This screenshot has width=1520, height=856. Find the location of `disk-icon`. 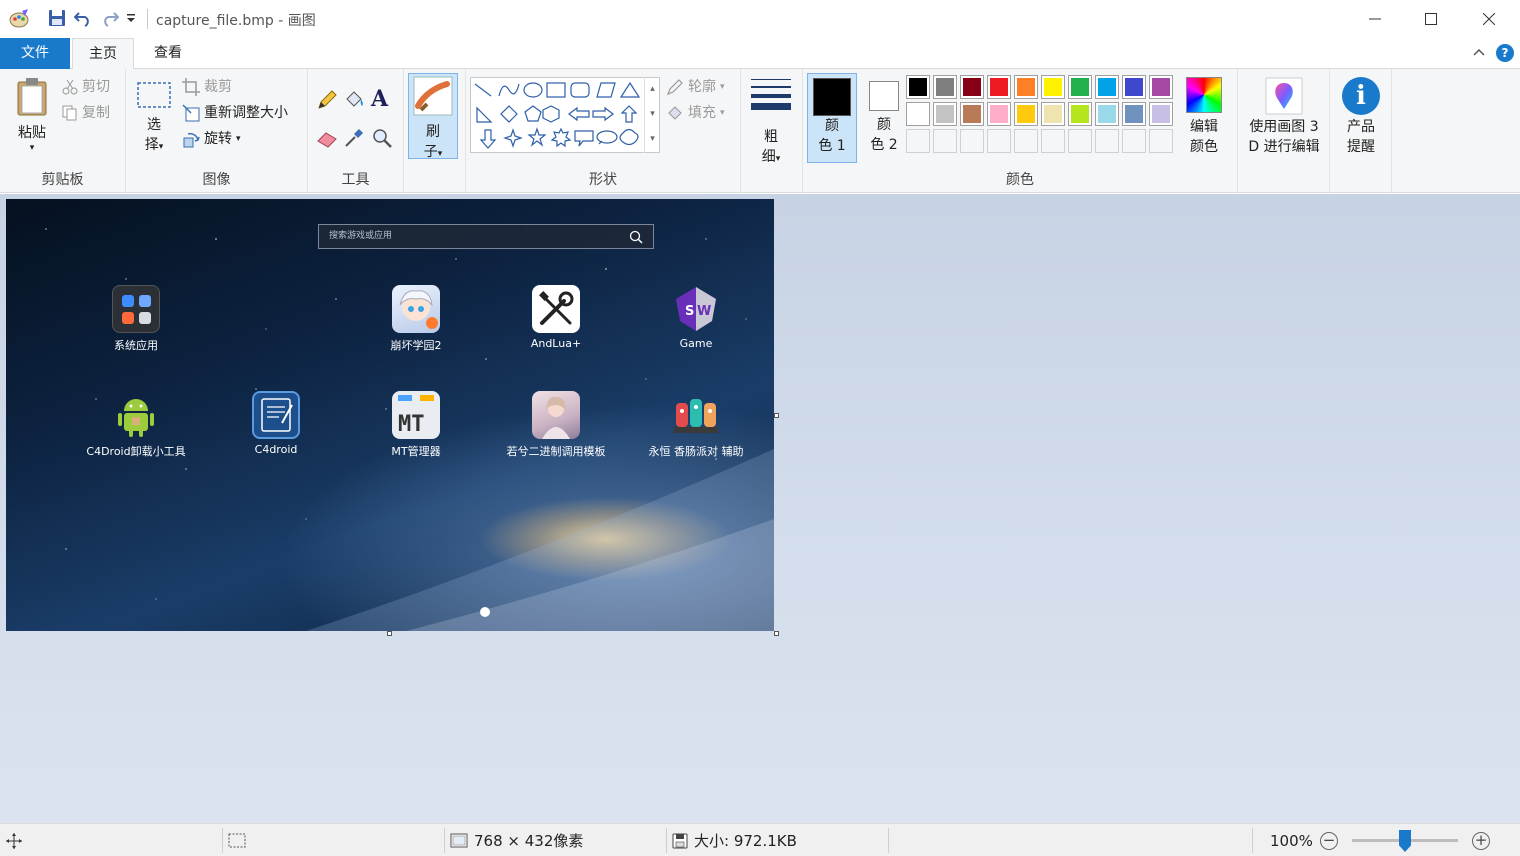

disk-icon is located at coordinates (680, 840).